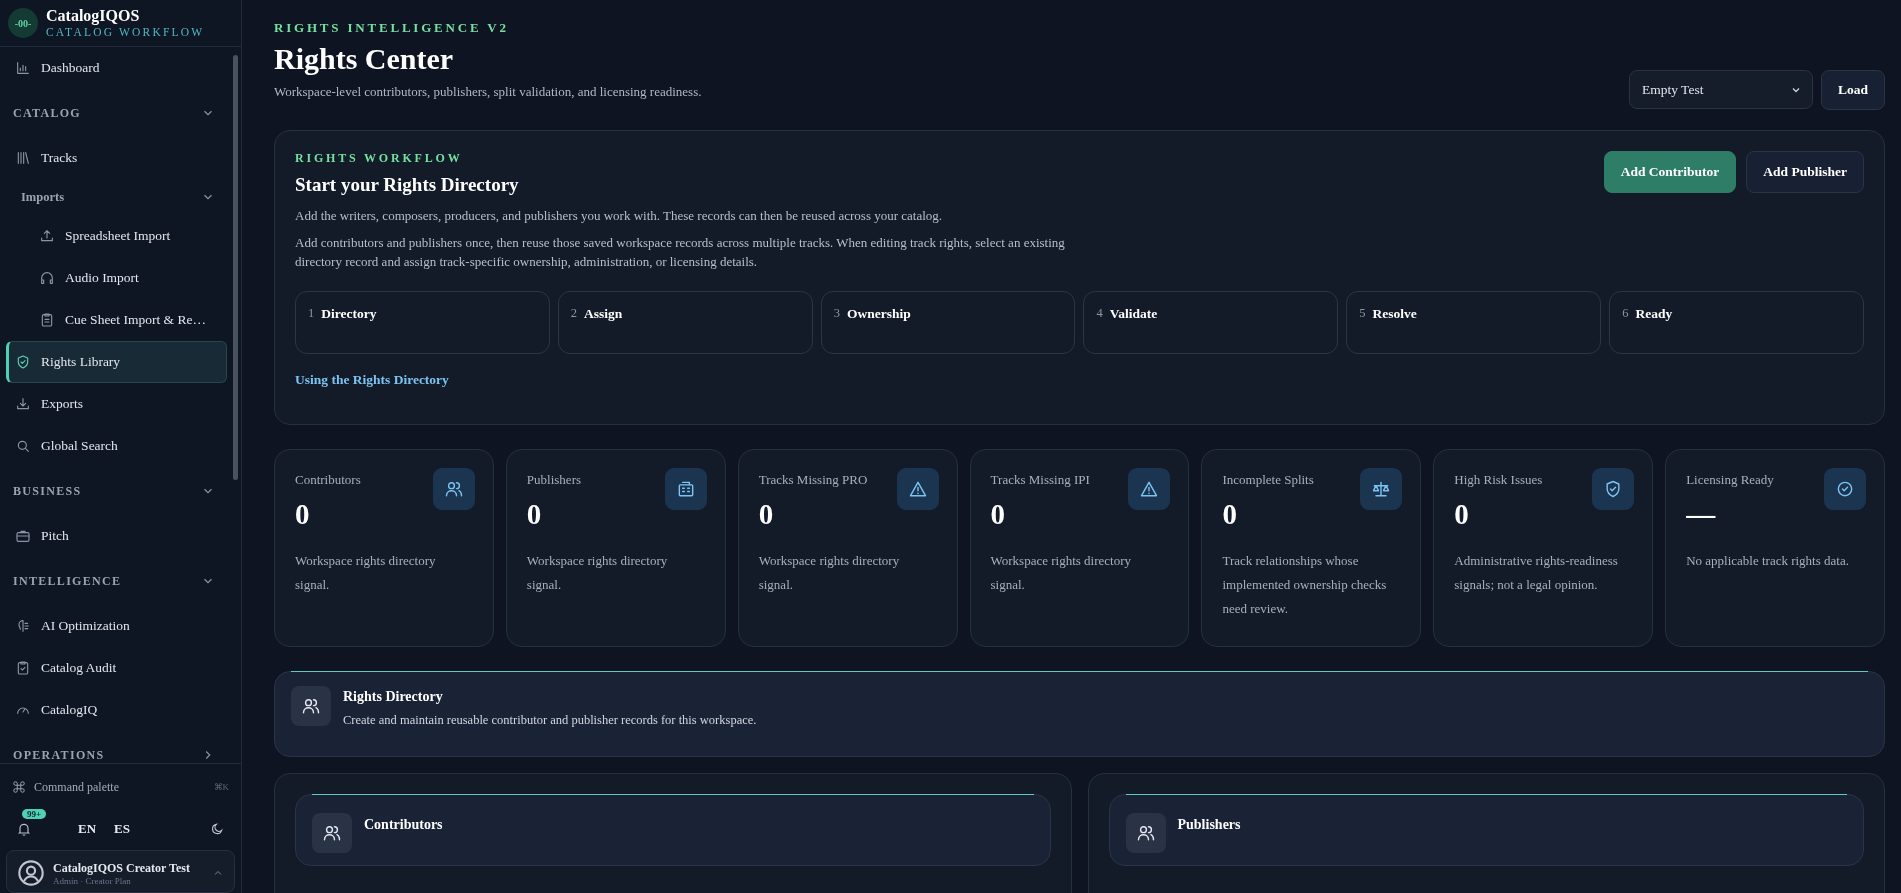 This screenshot has width=1901, height=893. I want to click on directory-description: Create and maintain reusable contributor and publisher records for this workspace., so click(550, 720).